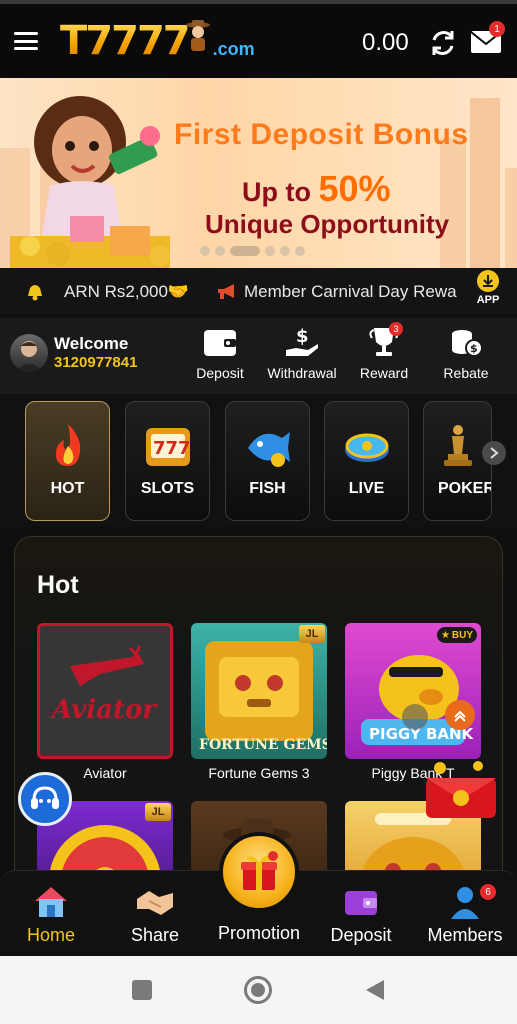 This screenshot has height=1024, width=517. What do you see at coordinates (465, 935) in the screenshot?
I see `nav-label: Members` at bounding box center [465, 935].